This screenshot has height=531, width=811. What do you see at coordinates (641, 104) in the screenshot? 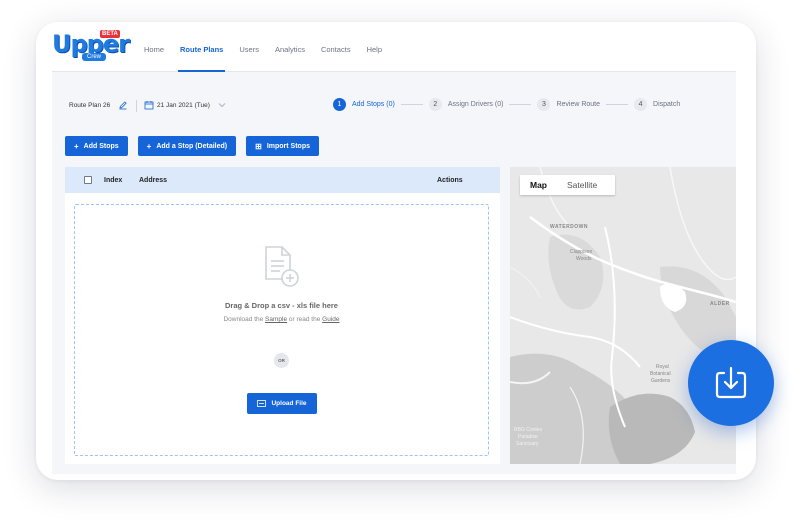
I see `step-number: 4` at bounding box center [641, 104].